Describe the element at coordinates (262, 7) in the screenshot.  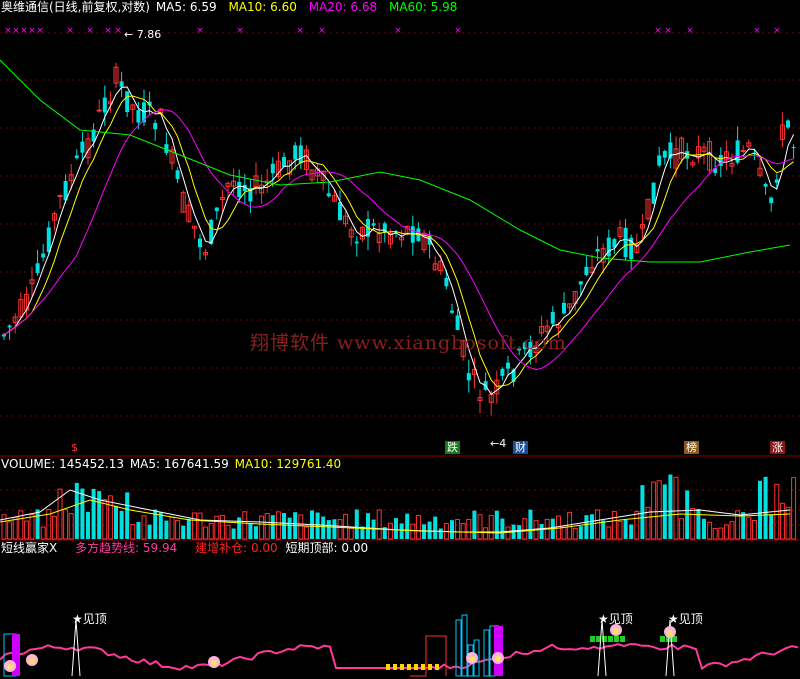
I see `ma10-label: MA10: 6.60` at that location.